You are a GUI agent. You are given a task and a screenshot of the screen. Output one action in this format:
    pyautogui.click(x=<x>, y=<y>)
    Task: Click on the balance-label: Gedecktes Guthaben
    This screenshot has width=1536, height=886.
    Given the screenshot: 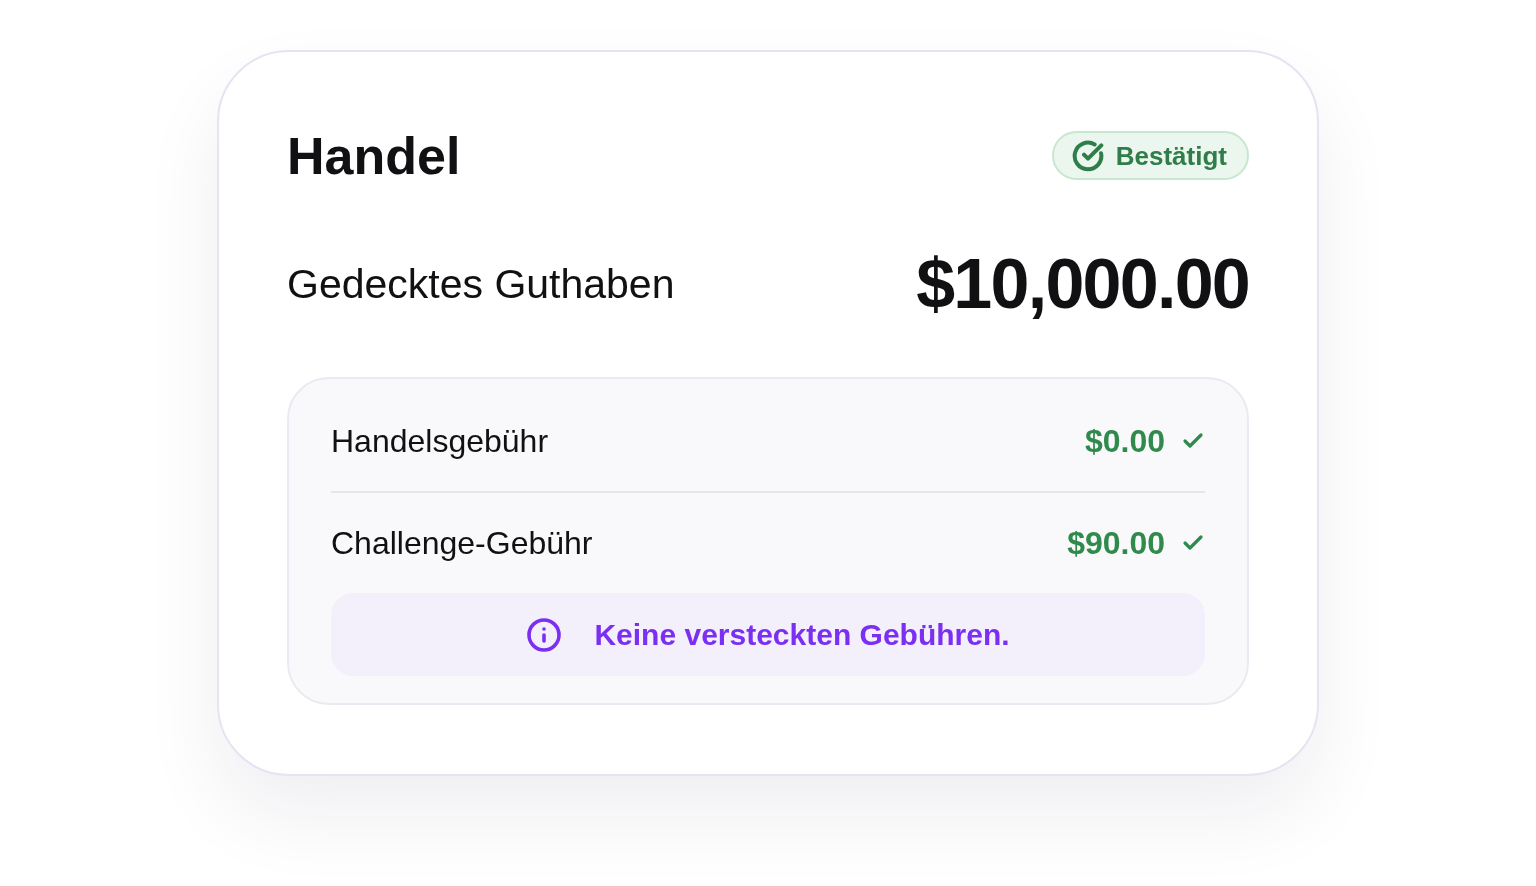 What is the action you would take?
    pyautogui.click(x=481, y=284)
    